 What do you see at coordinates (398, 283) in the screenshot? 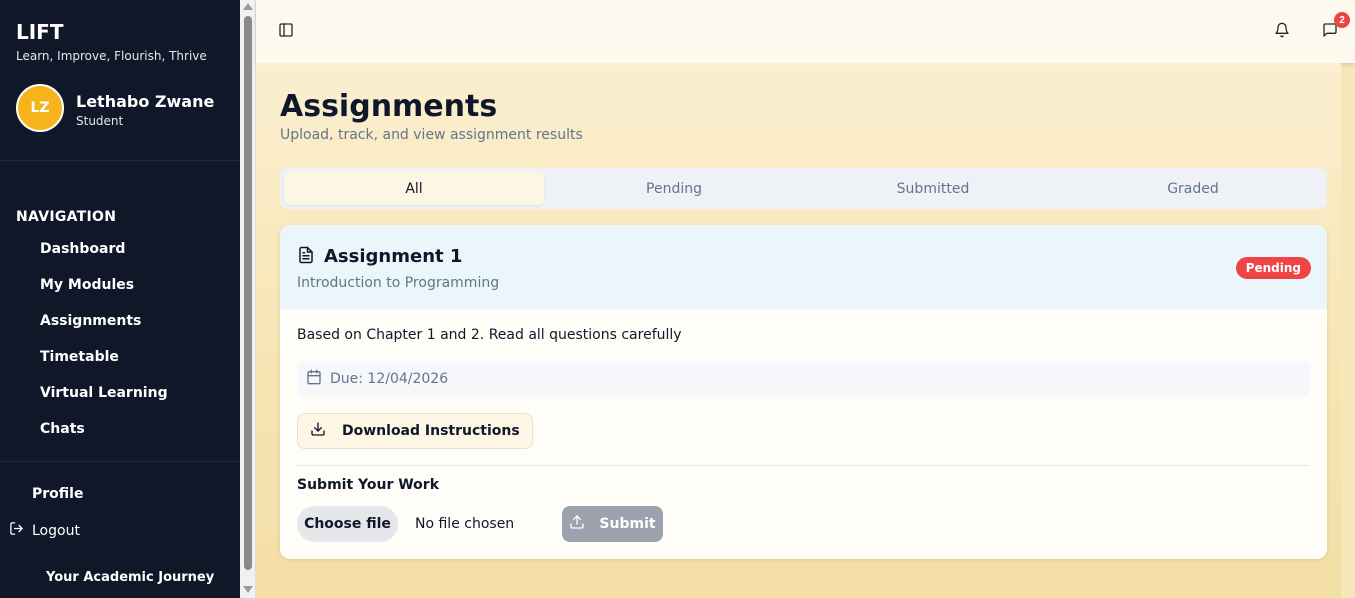
I see `assignment-module: Introduction to Programming` at bounding box center [398, 283].